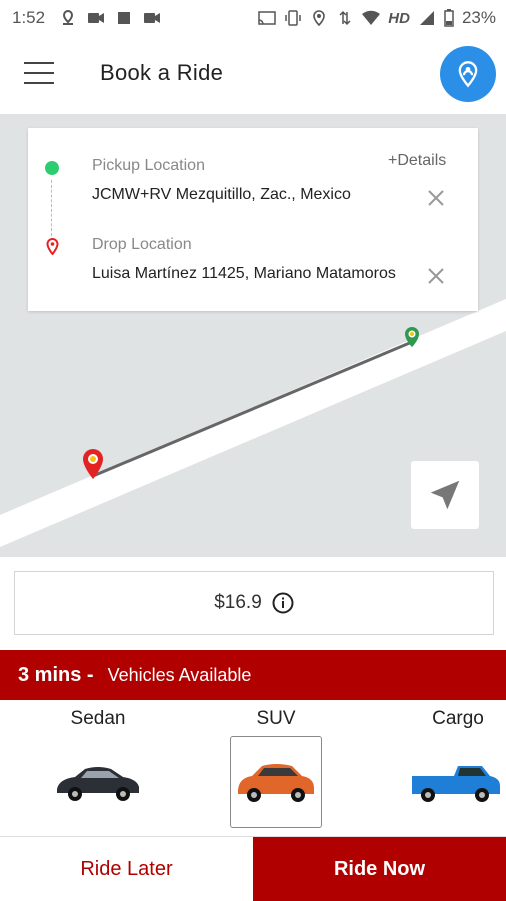 Image resolution: width=506 pixels, height=901 pixels. What do you see at coordinates (267, 18) in the screenshot?
I see `cast-icon` at bounding box center [267, 18].